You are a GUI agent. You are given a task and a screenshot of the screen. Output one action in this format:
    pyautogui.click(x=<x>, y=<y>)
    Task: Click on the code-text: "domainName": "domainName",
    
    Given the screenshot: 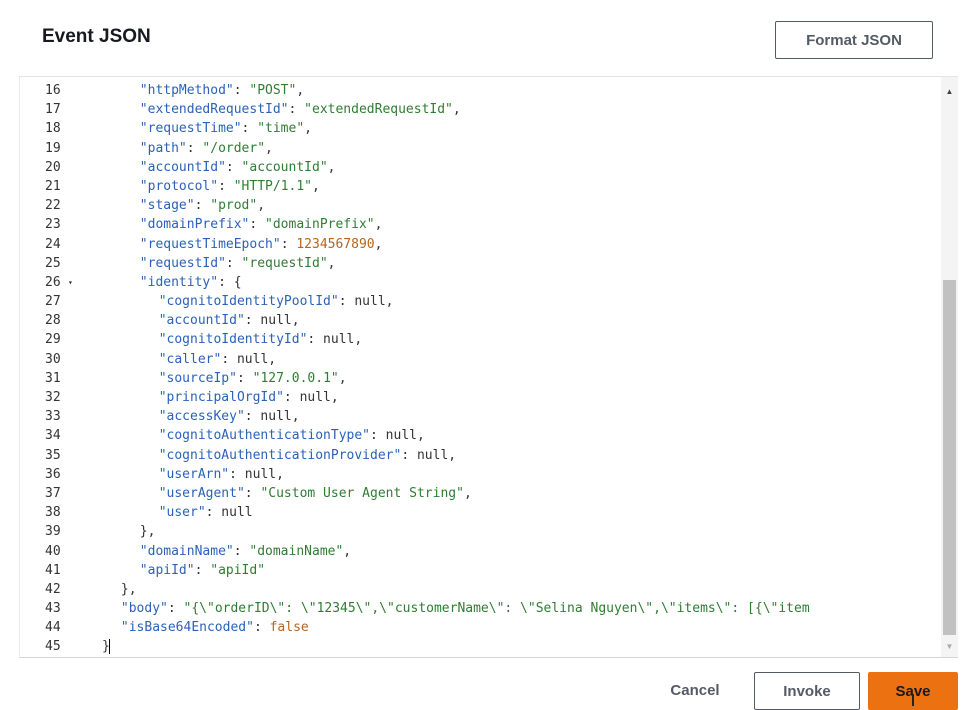 What is the action you would take?
    pyautogui.click(x=245, y=551)
    